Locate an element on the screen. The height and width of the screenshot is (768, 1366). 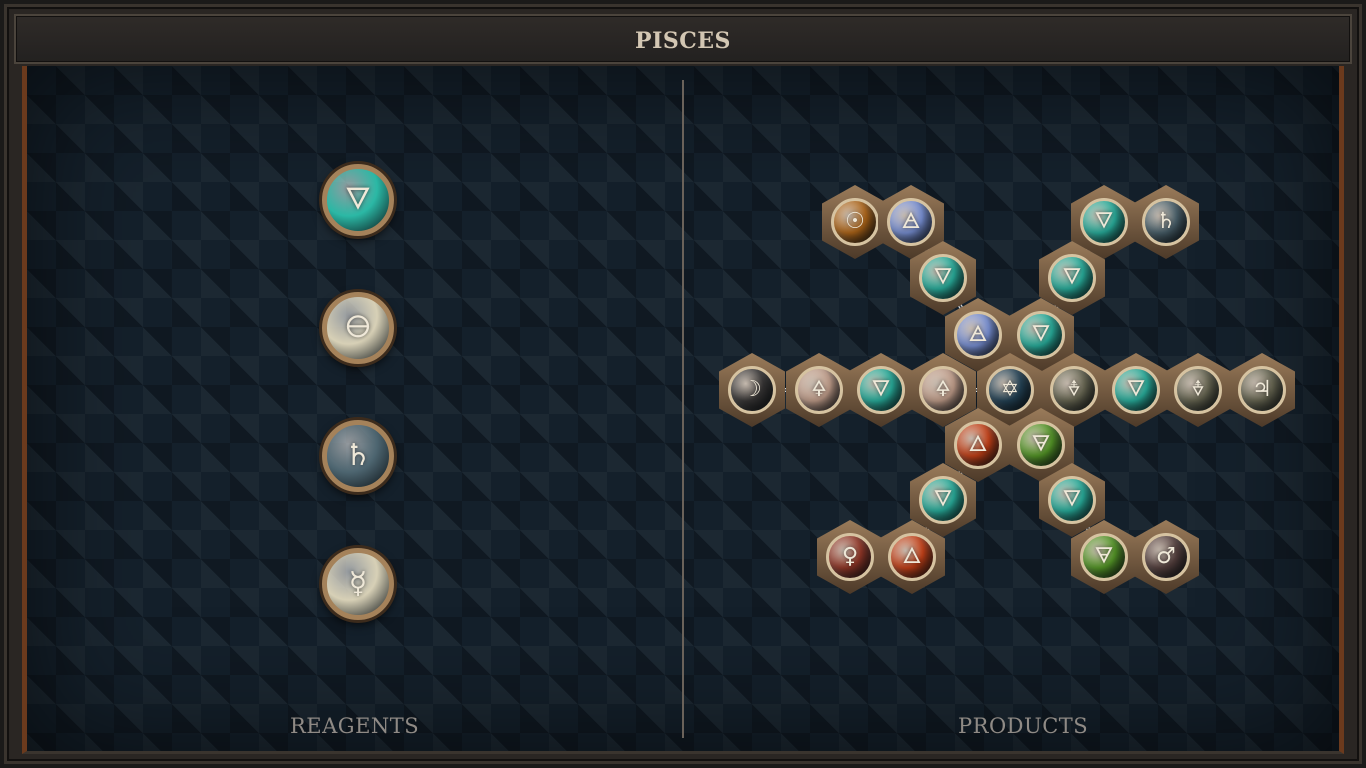
product-gold-icon: ☉ is located at coordinates (855, 222).